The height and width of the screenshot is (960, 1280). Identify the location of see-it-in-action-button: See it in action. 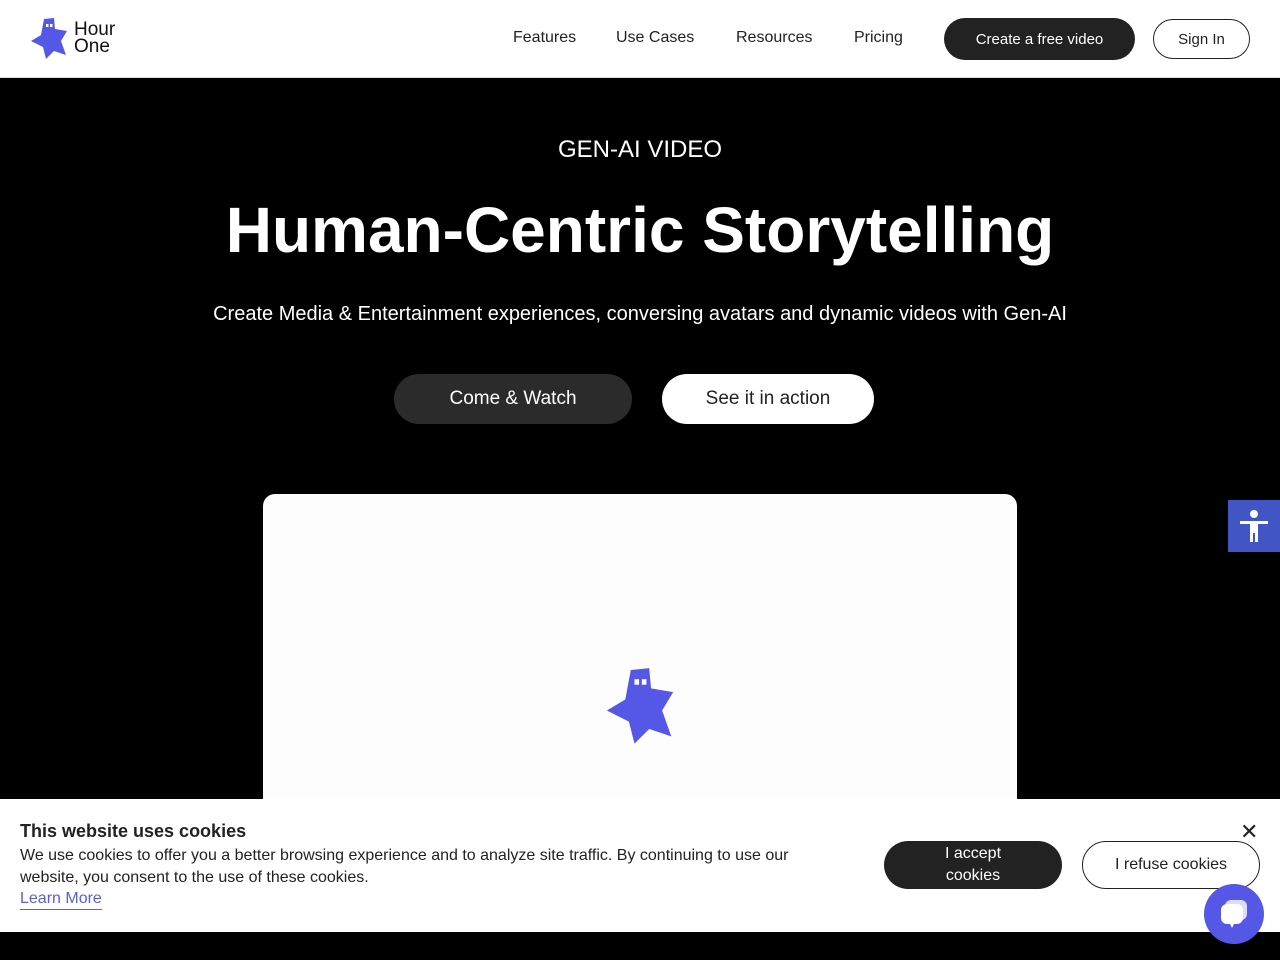
(768, 399).